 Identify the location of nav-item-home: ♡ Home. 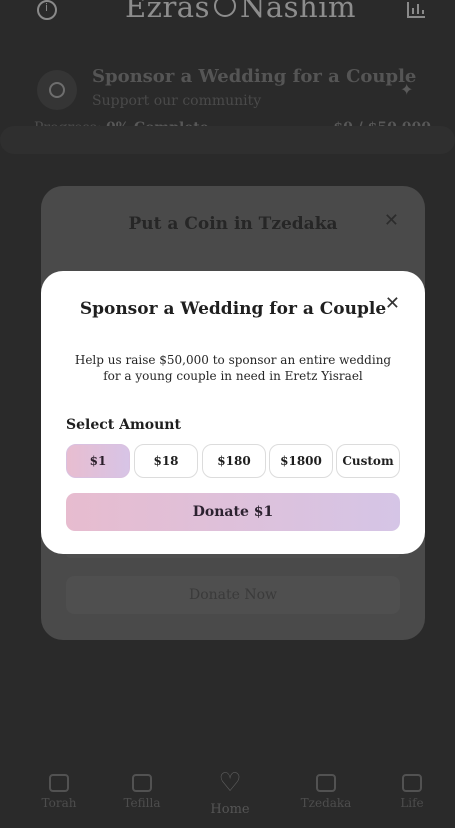
(230, 793).